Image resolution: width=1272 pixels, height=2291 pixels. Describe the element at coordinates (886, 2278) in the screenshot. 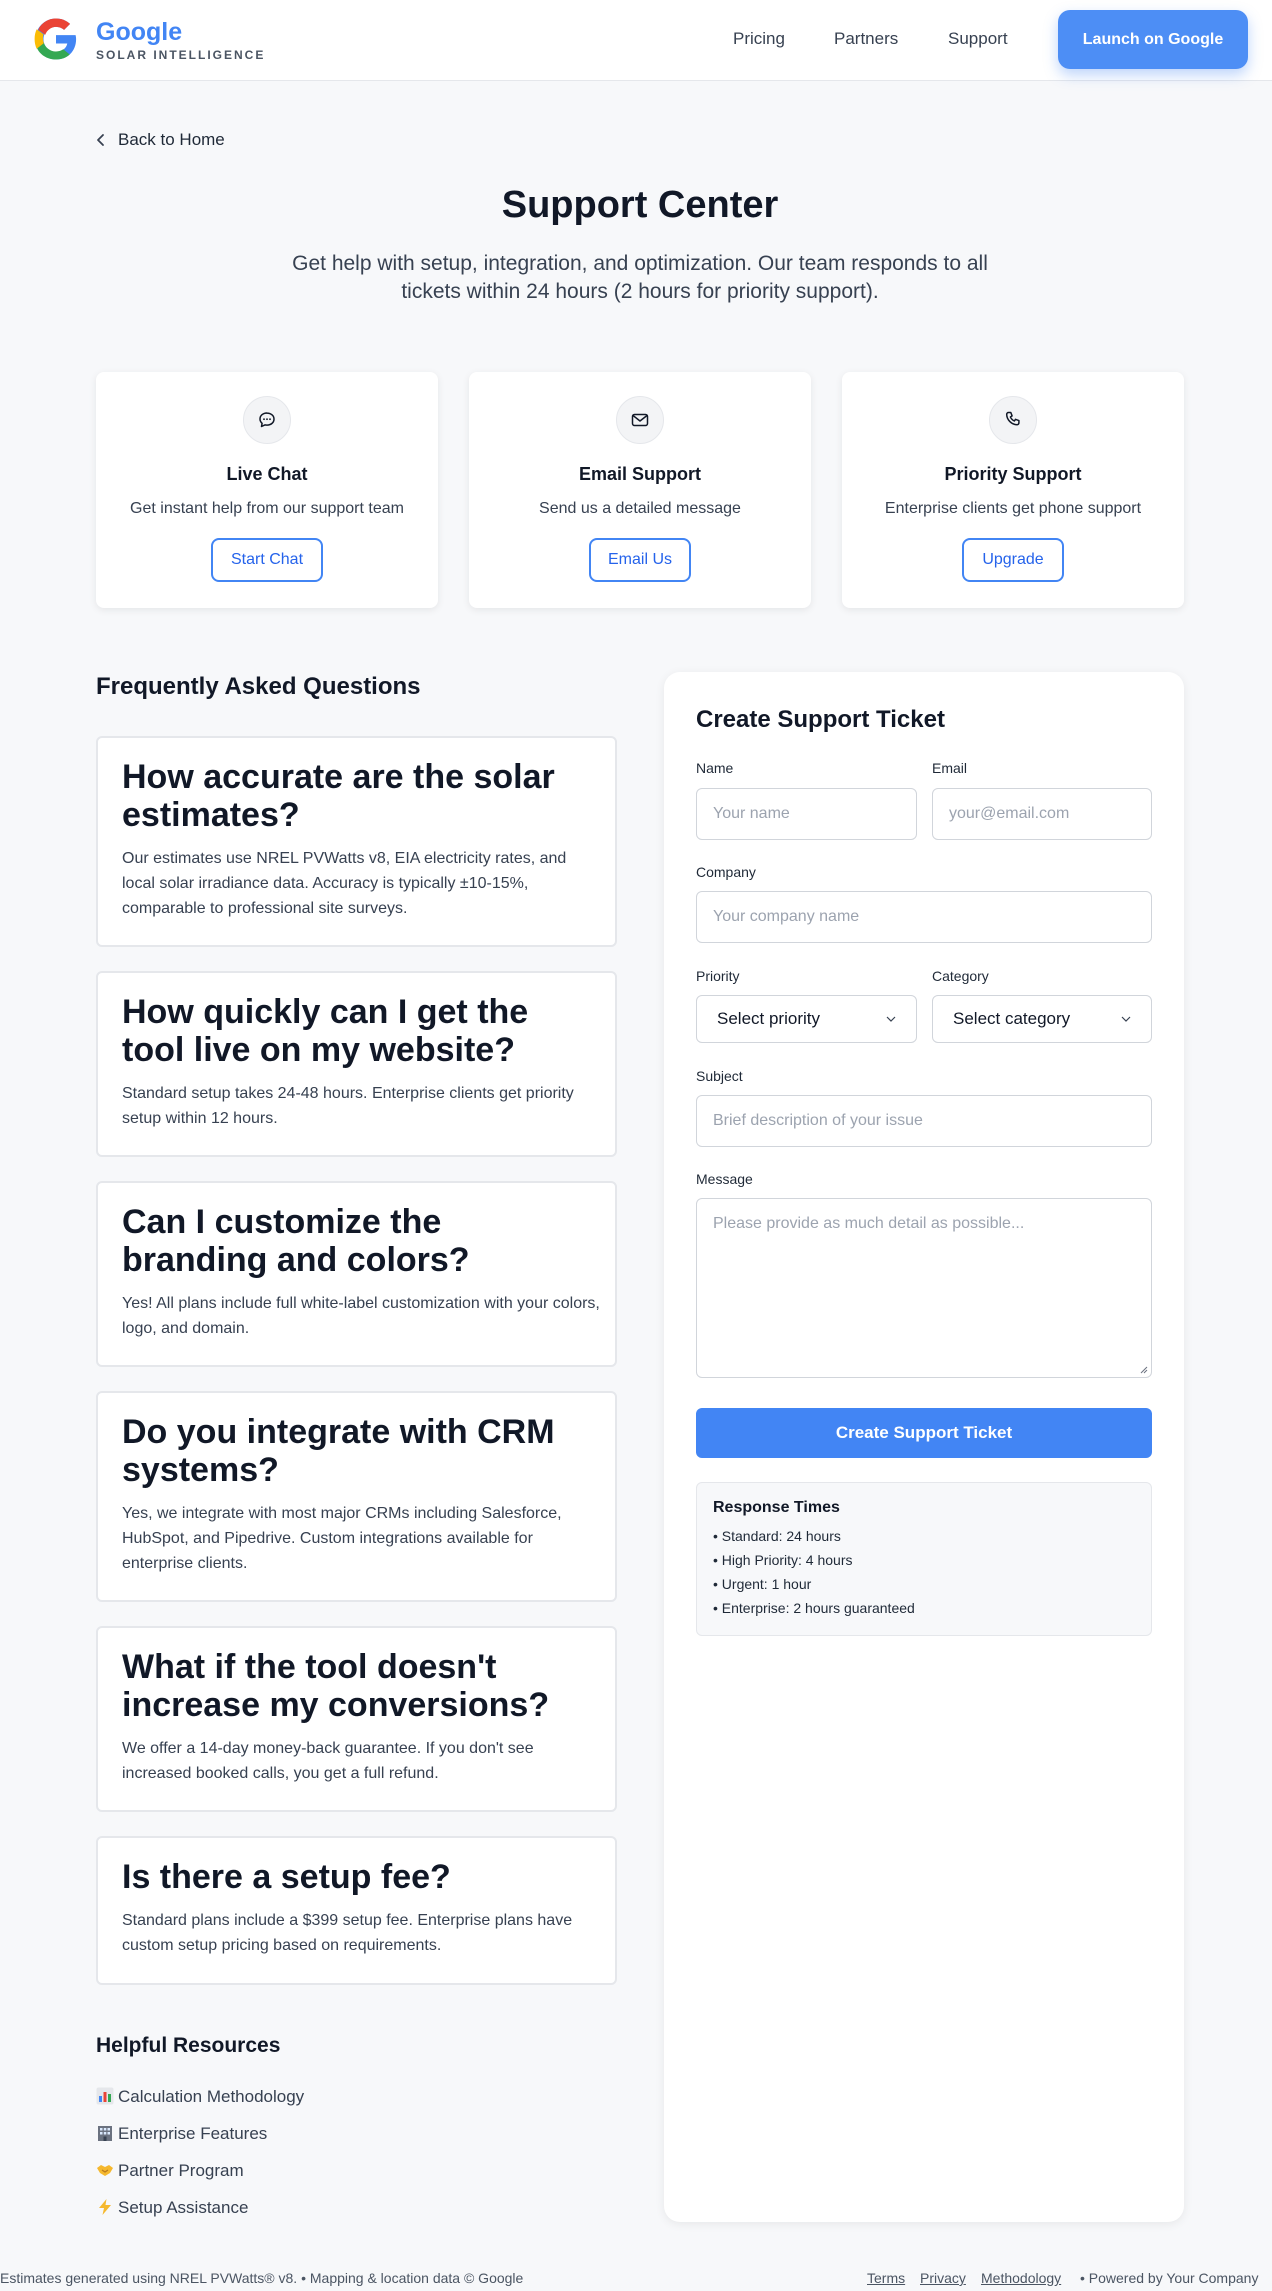

I see `footer-link-terms: Terms` at that location.